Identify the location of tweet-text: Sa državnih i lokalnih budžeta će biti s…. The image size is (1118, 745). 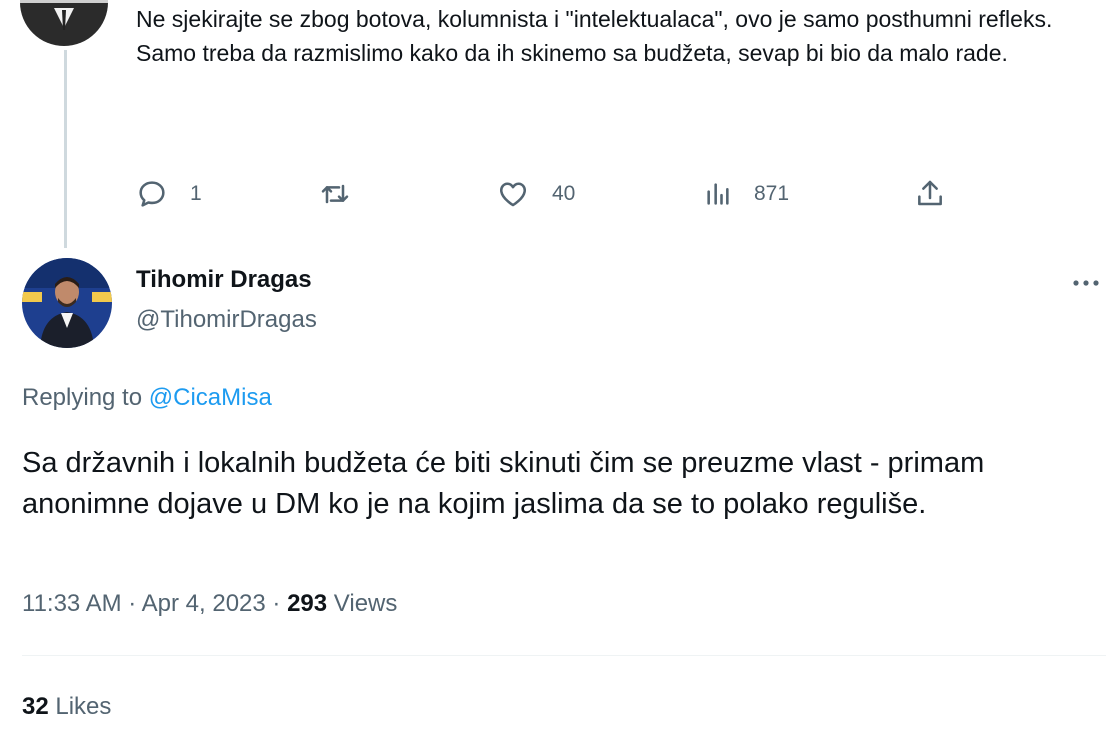
(503, 483).